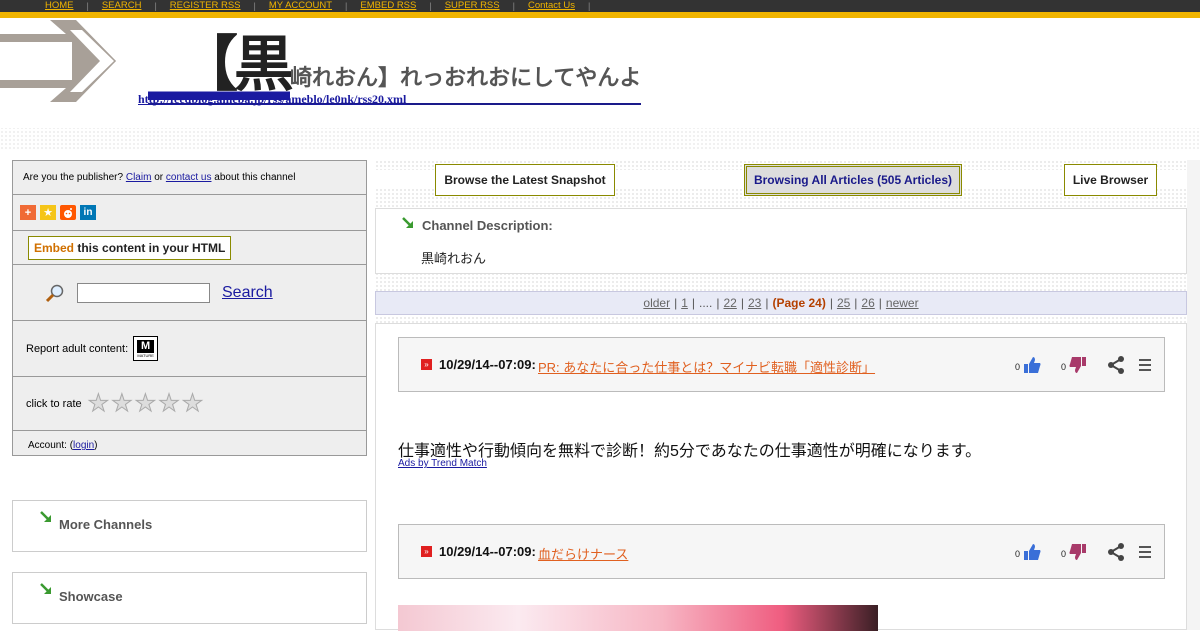 Image resolution: width=1200 pixels, height=631 pixels. Describe the element at coordinates (221, 65) in the screenshot. I see `title-big: 【黒` at that location.